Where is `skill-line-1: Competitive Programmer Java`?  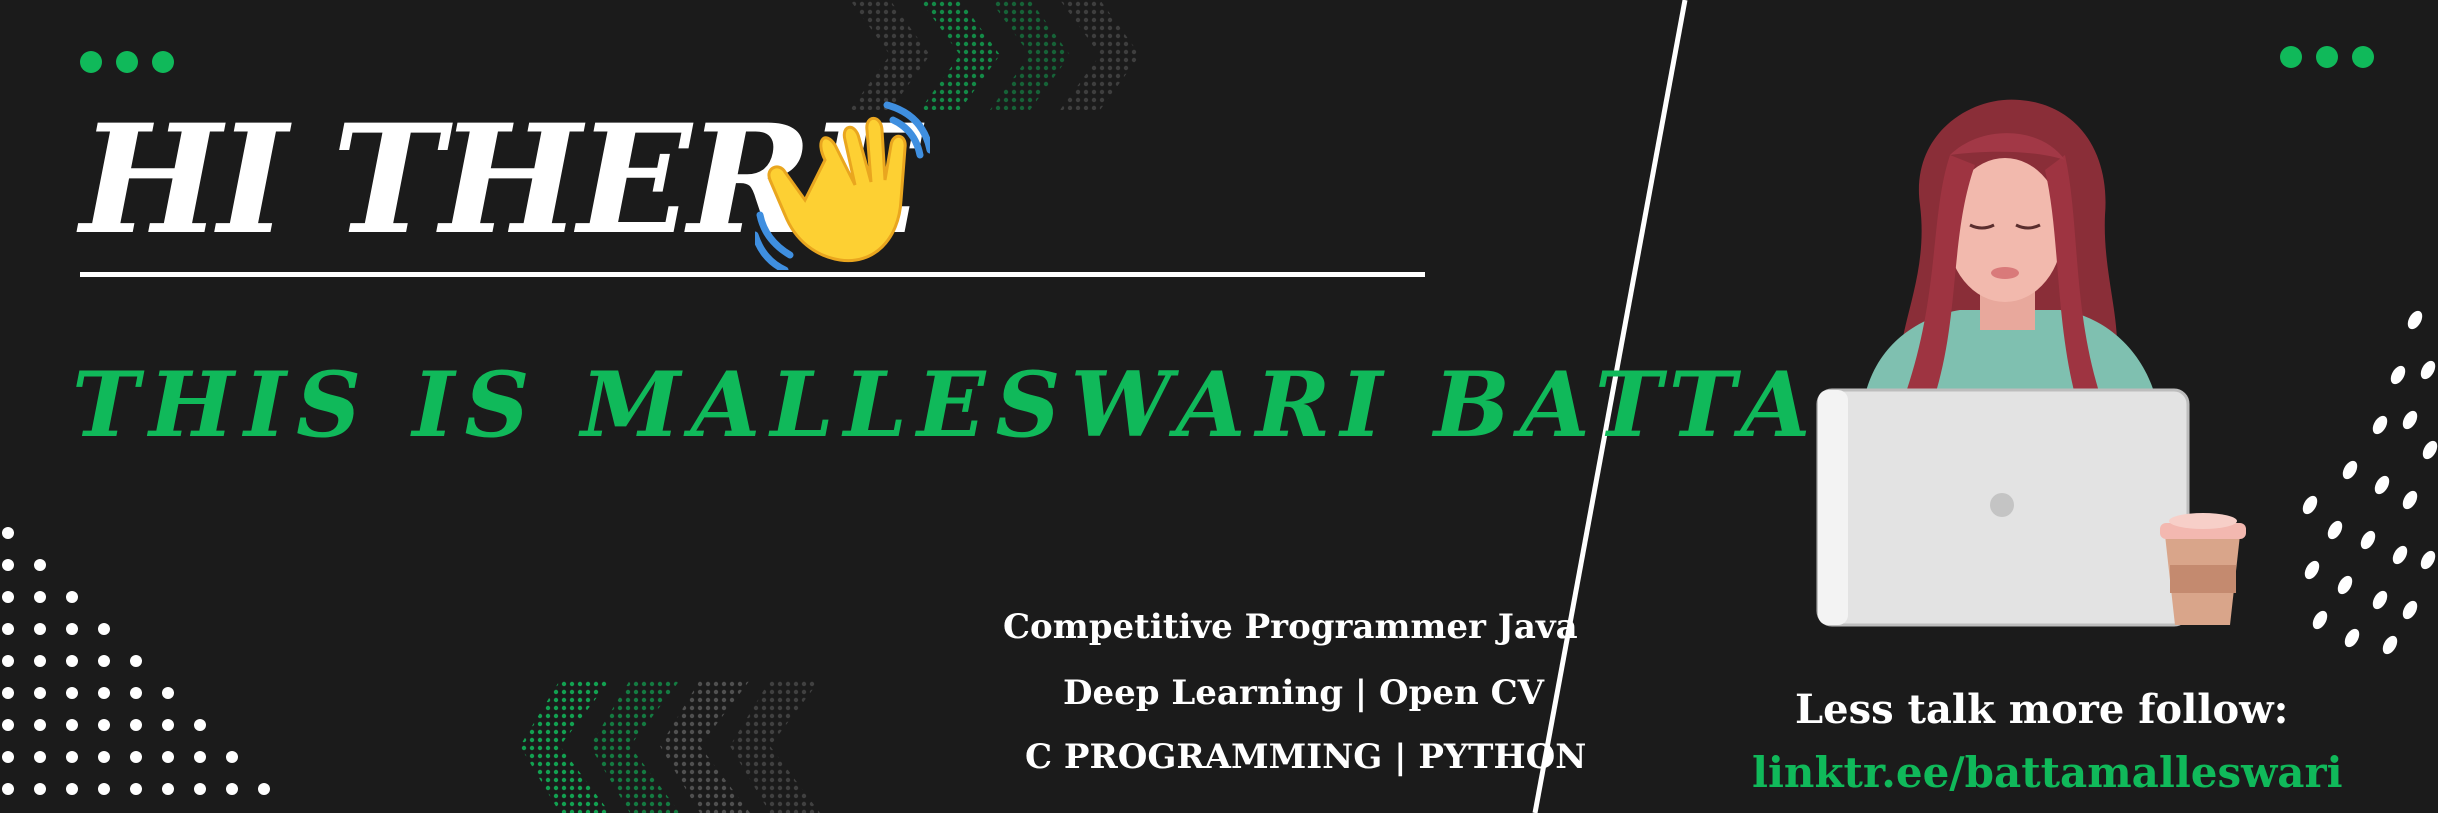 skill-line-1: Competitive Programmer Java is located at coordinates (1290, 627).